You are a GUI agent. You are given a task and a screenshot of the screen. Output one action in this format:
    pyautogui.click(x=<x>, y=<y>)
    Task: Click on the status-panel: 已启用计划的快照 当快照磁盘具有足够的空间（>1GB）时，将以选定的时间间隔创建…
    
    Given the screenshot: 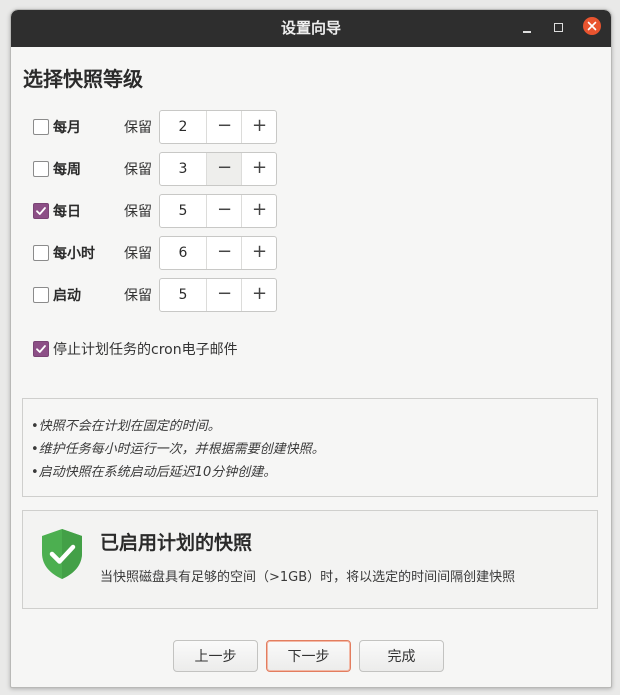 What is the action you would take?
    pyautogui.click(x=310, y=559)
    